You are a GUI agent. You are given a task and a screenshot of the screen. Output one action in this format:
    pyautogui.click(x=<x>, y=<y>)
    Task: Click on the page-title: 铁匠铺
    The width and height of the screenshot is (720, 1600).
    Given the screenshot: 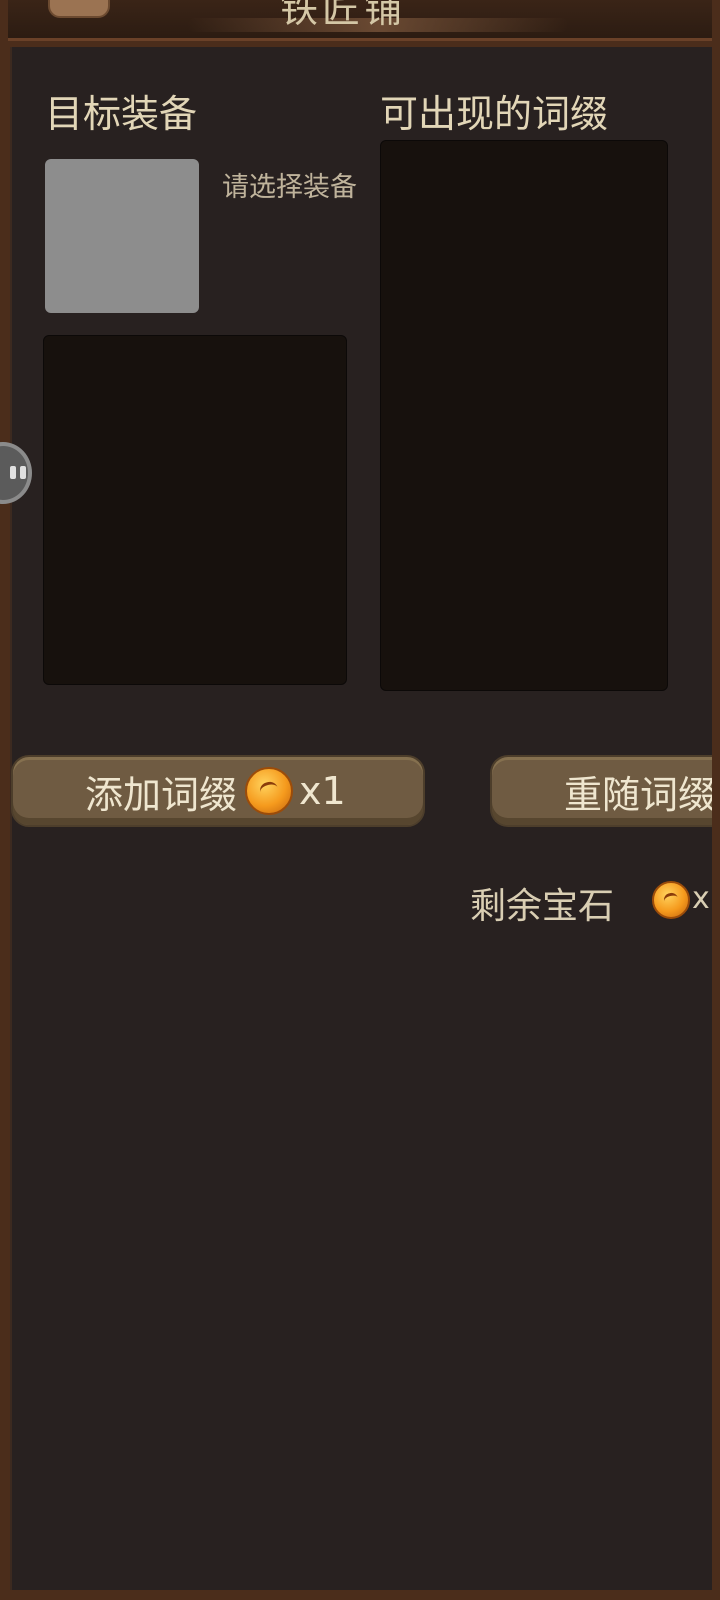 What is the action you would take?
    pyautogui.click(x=343, y=15)
    